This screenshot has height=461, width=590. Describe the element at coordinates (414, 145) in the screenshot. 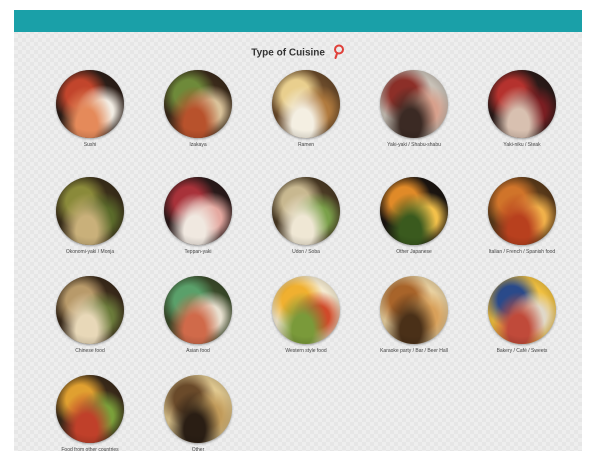

I see `cuisine-label: Yaki-yaki / Shabu-shabu` at that location.